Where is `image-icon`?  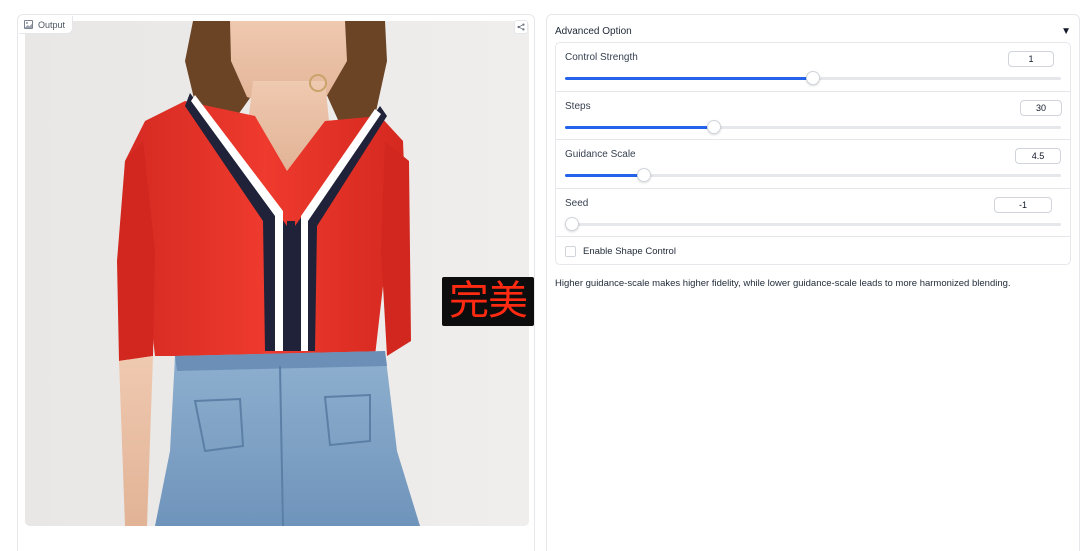 image-icon is located at coordinates (28, 24).